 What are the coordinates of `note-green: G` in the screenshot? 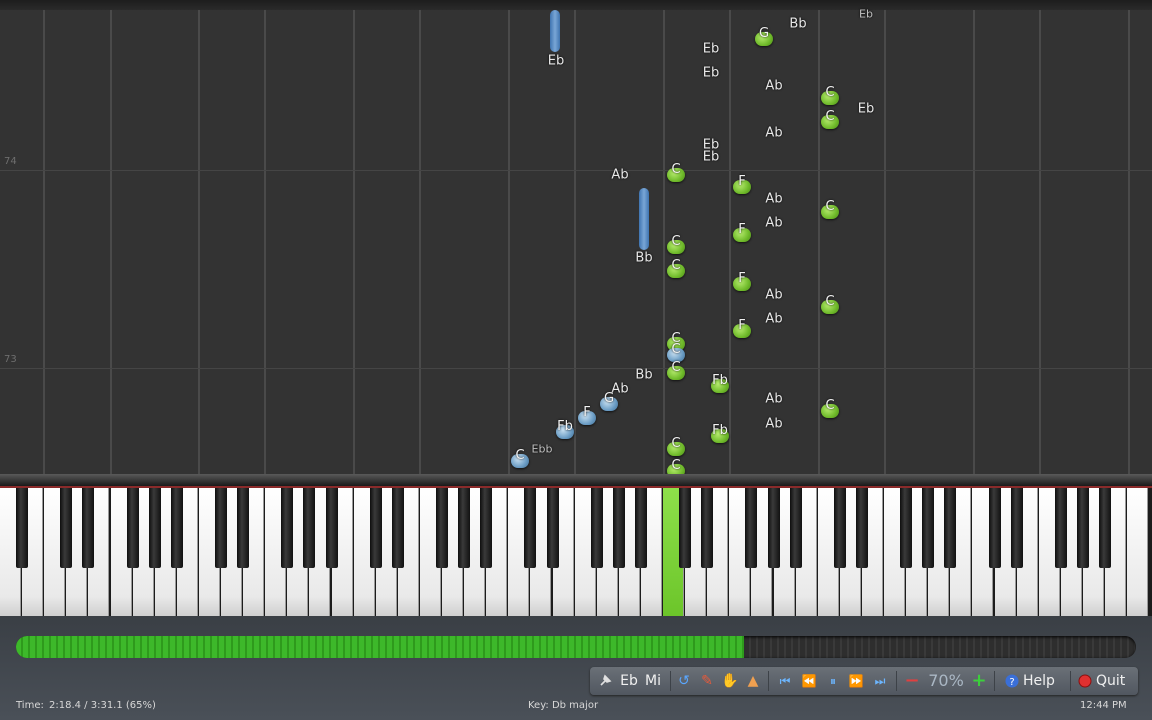 It's located at (764, 36).